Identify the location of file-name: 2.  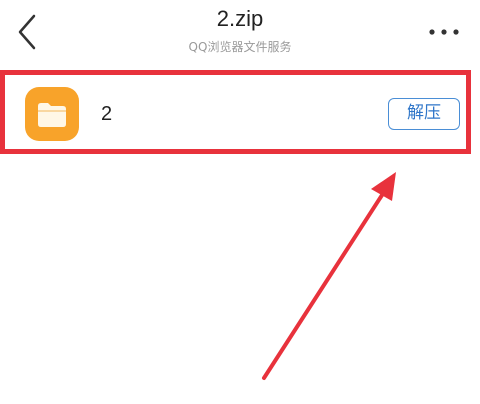
(107, 114).